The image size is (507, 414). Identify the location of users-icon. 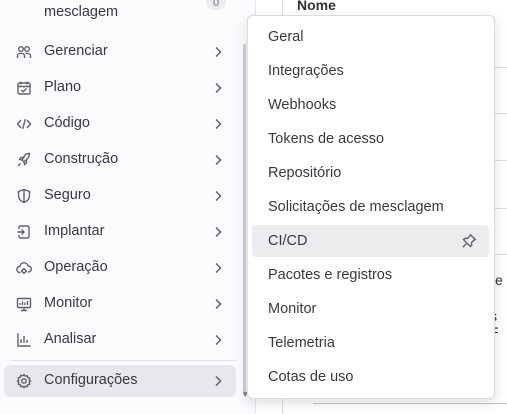
(24, 52).